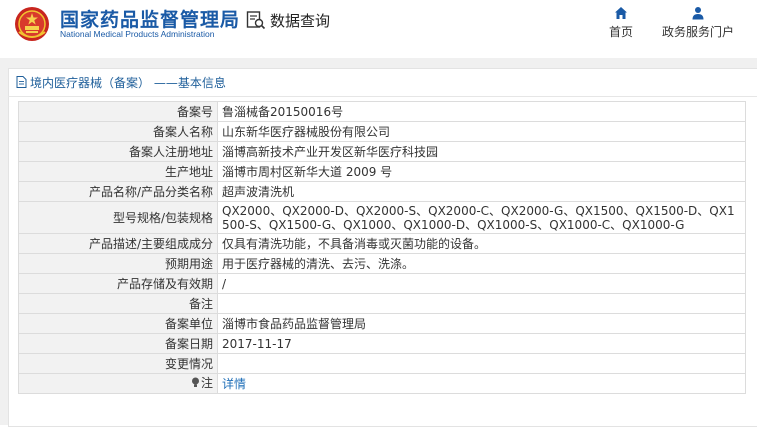  What do you see at coordinates (481, 323) in the screenshot?
I see `row-value: 淄博市食品药品监督管理局` at bounding box center [481, 323].